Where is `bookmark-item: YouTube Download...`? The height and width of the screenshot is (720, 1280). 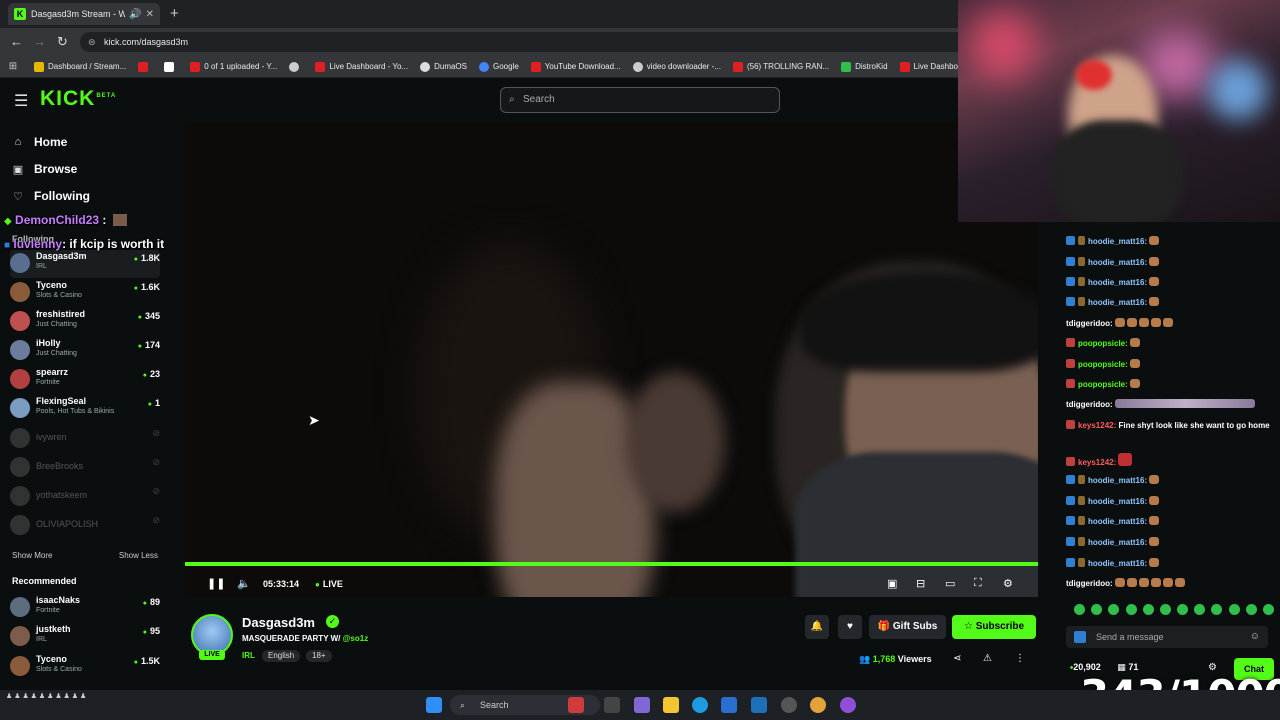
bookmark-item: YouTube Download... is located at coordinates (575, 66).